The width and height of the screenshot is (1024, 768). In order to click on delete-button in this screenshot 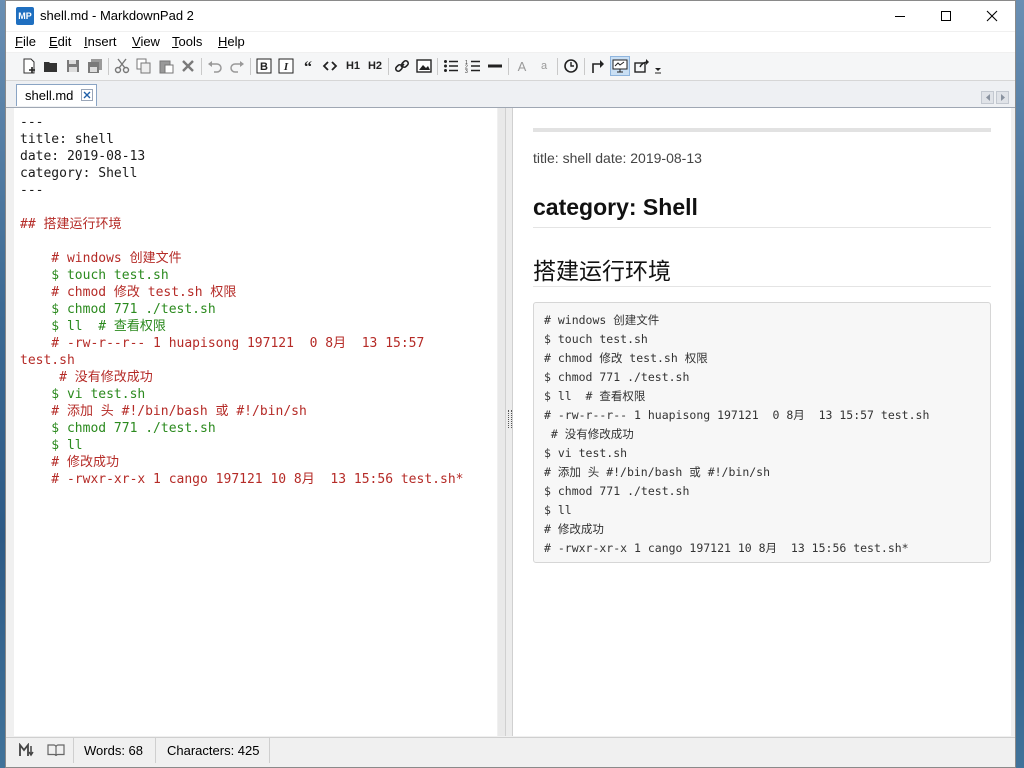, I will do `click(188, 66)`.